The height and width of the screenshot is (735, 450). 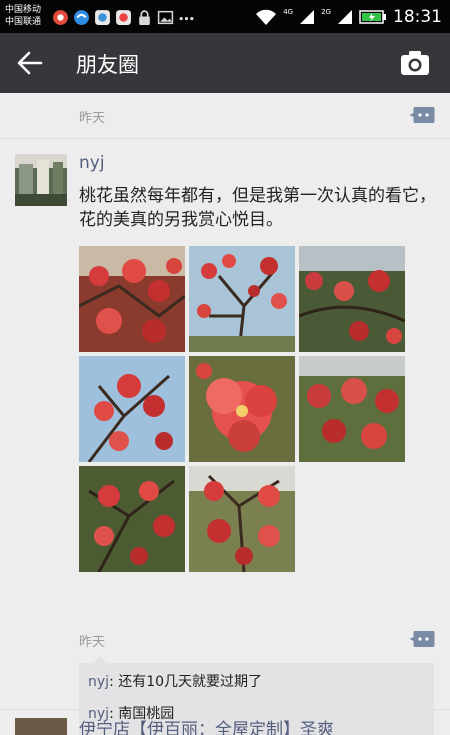 I want to click on signal-icon, so click(x=307, y=17).